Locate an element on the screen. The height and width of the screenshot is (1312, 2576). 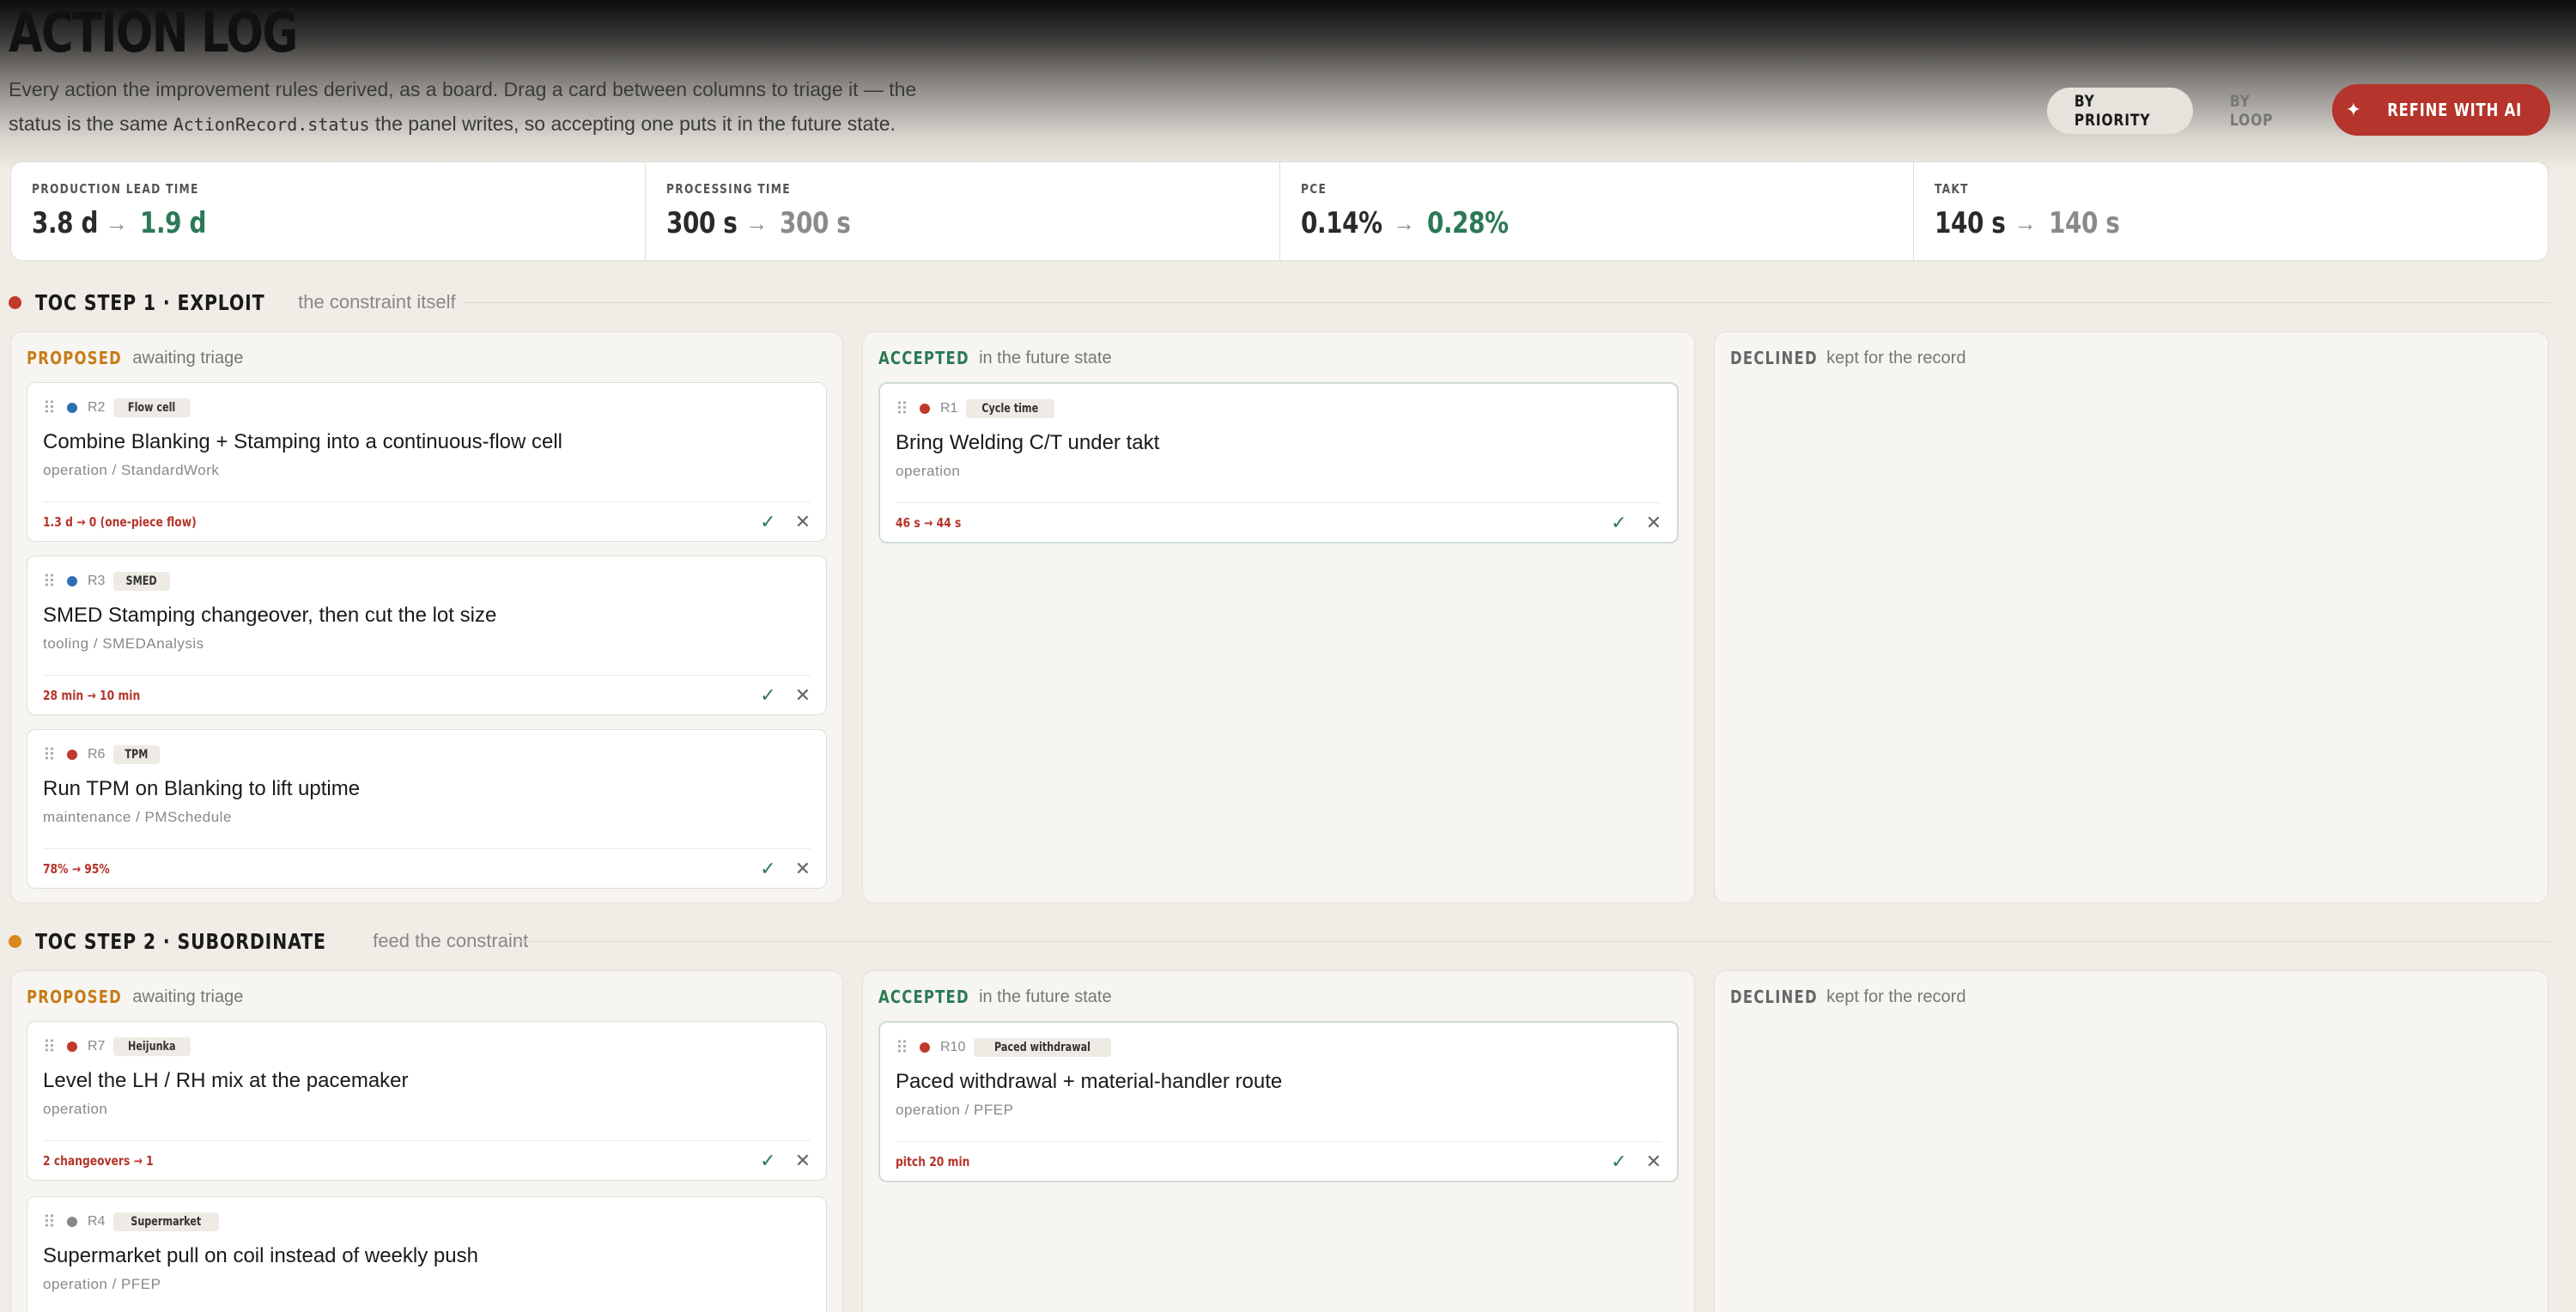
rule-id: R2 is located at coordinates (97, 407).